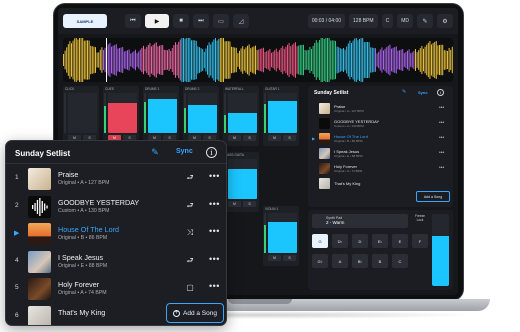  What do you see at coordinates (181, 21) in the screenshot?
I see `stop-button: ■` at bounding box center [181, 21].